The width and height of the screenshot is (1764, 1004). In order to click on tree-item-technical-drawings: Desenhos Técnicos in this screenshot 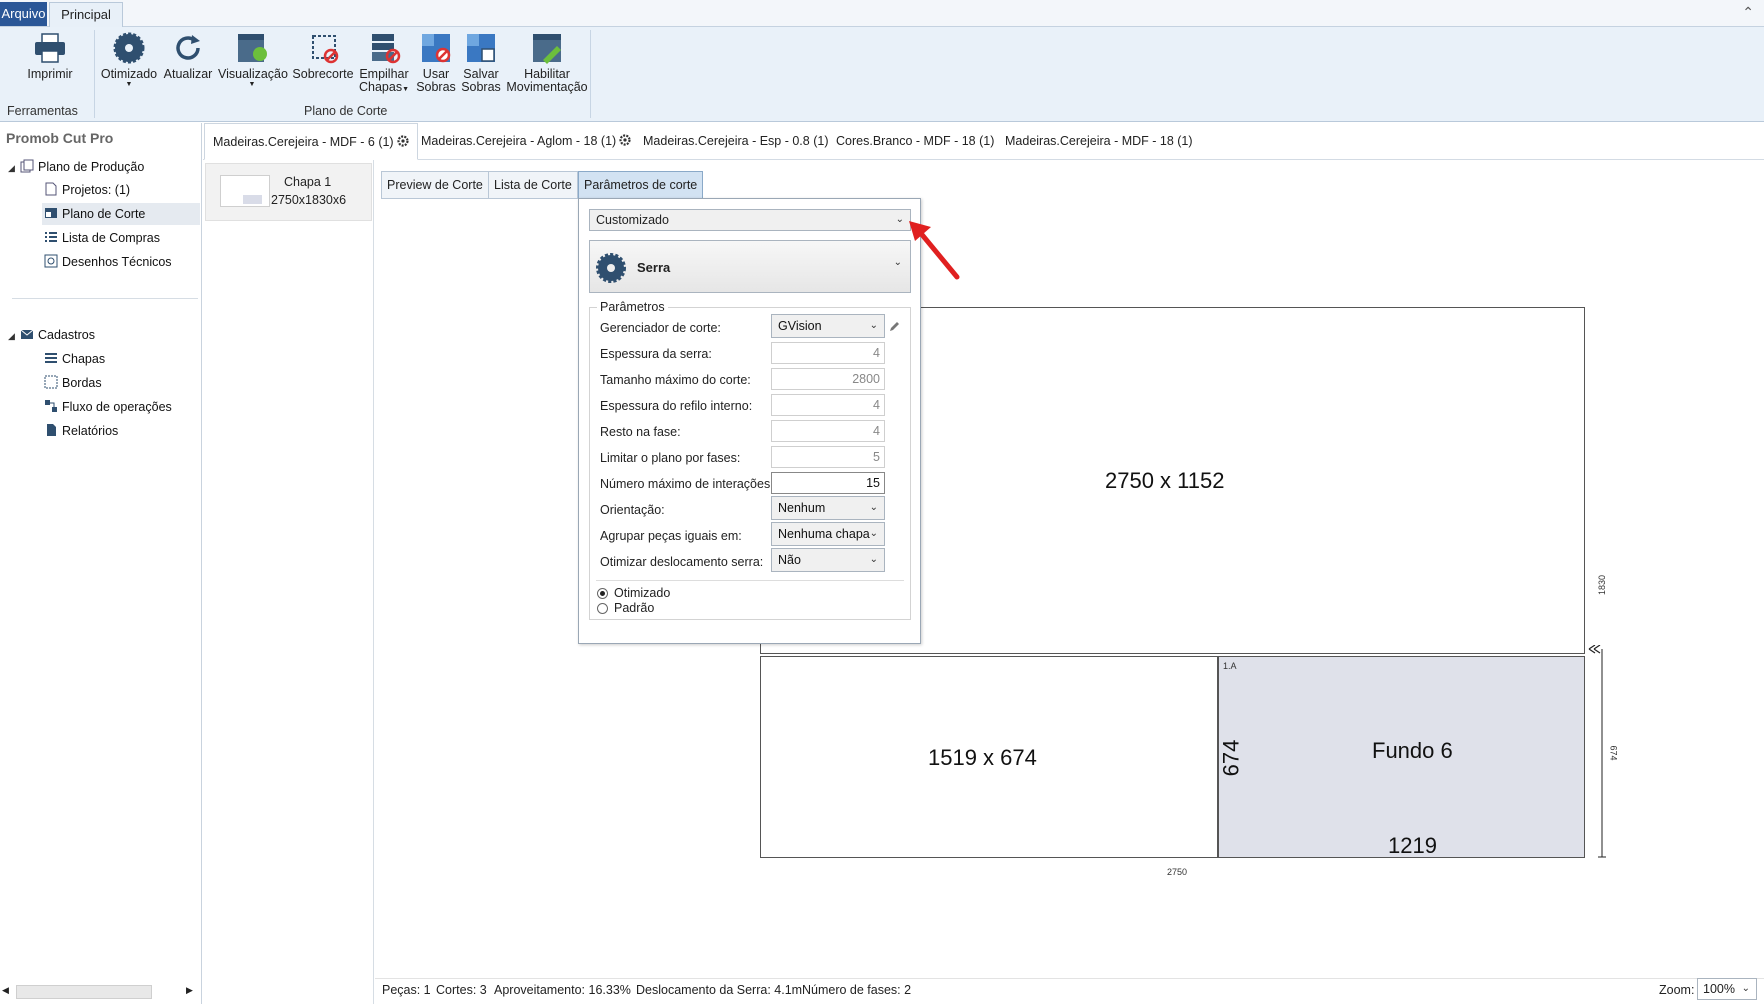, I will do `click(108, 261)`.